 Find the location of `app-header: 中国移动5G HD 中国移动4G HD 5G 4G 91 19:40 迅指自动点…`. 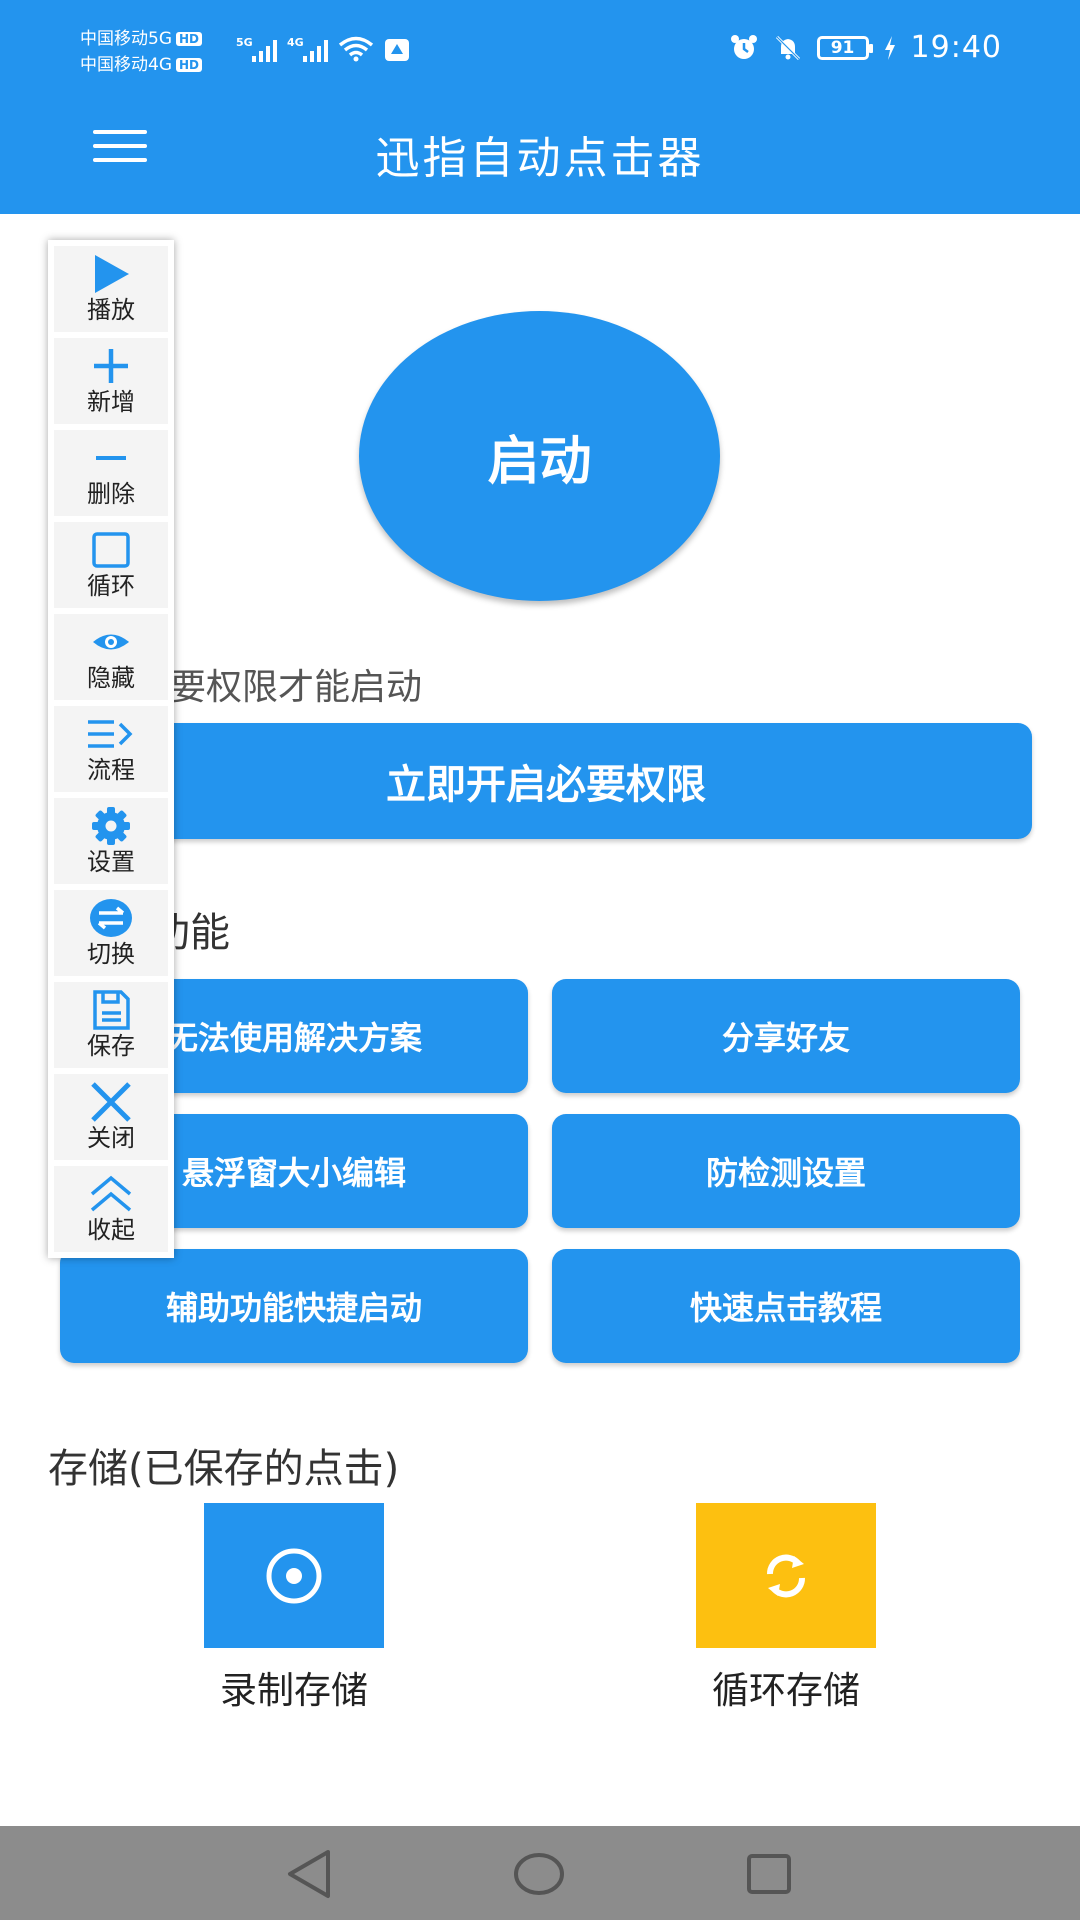

app-header: 中国移动5G HD 中国移动4G HD 5G 4G 91 19:40 迅指自动点… is located at coordinates (540, 107).